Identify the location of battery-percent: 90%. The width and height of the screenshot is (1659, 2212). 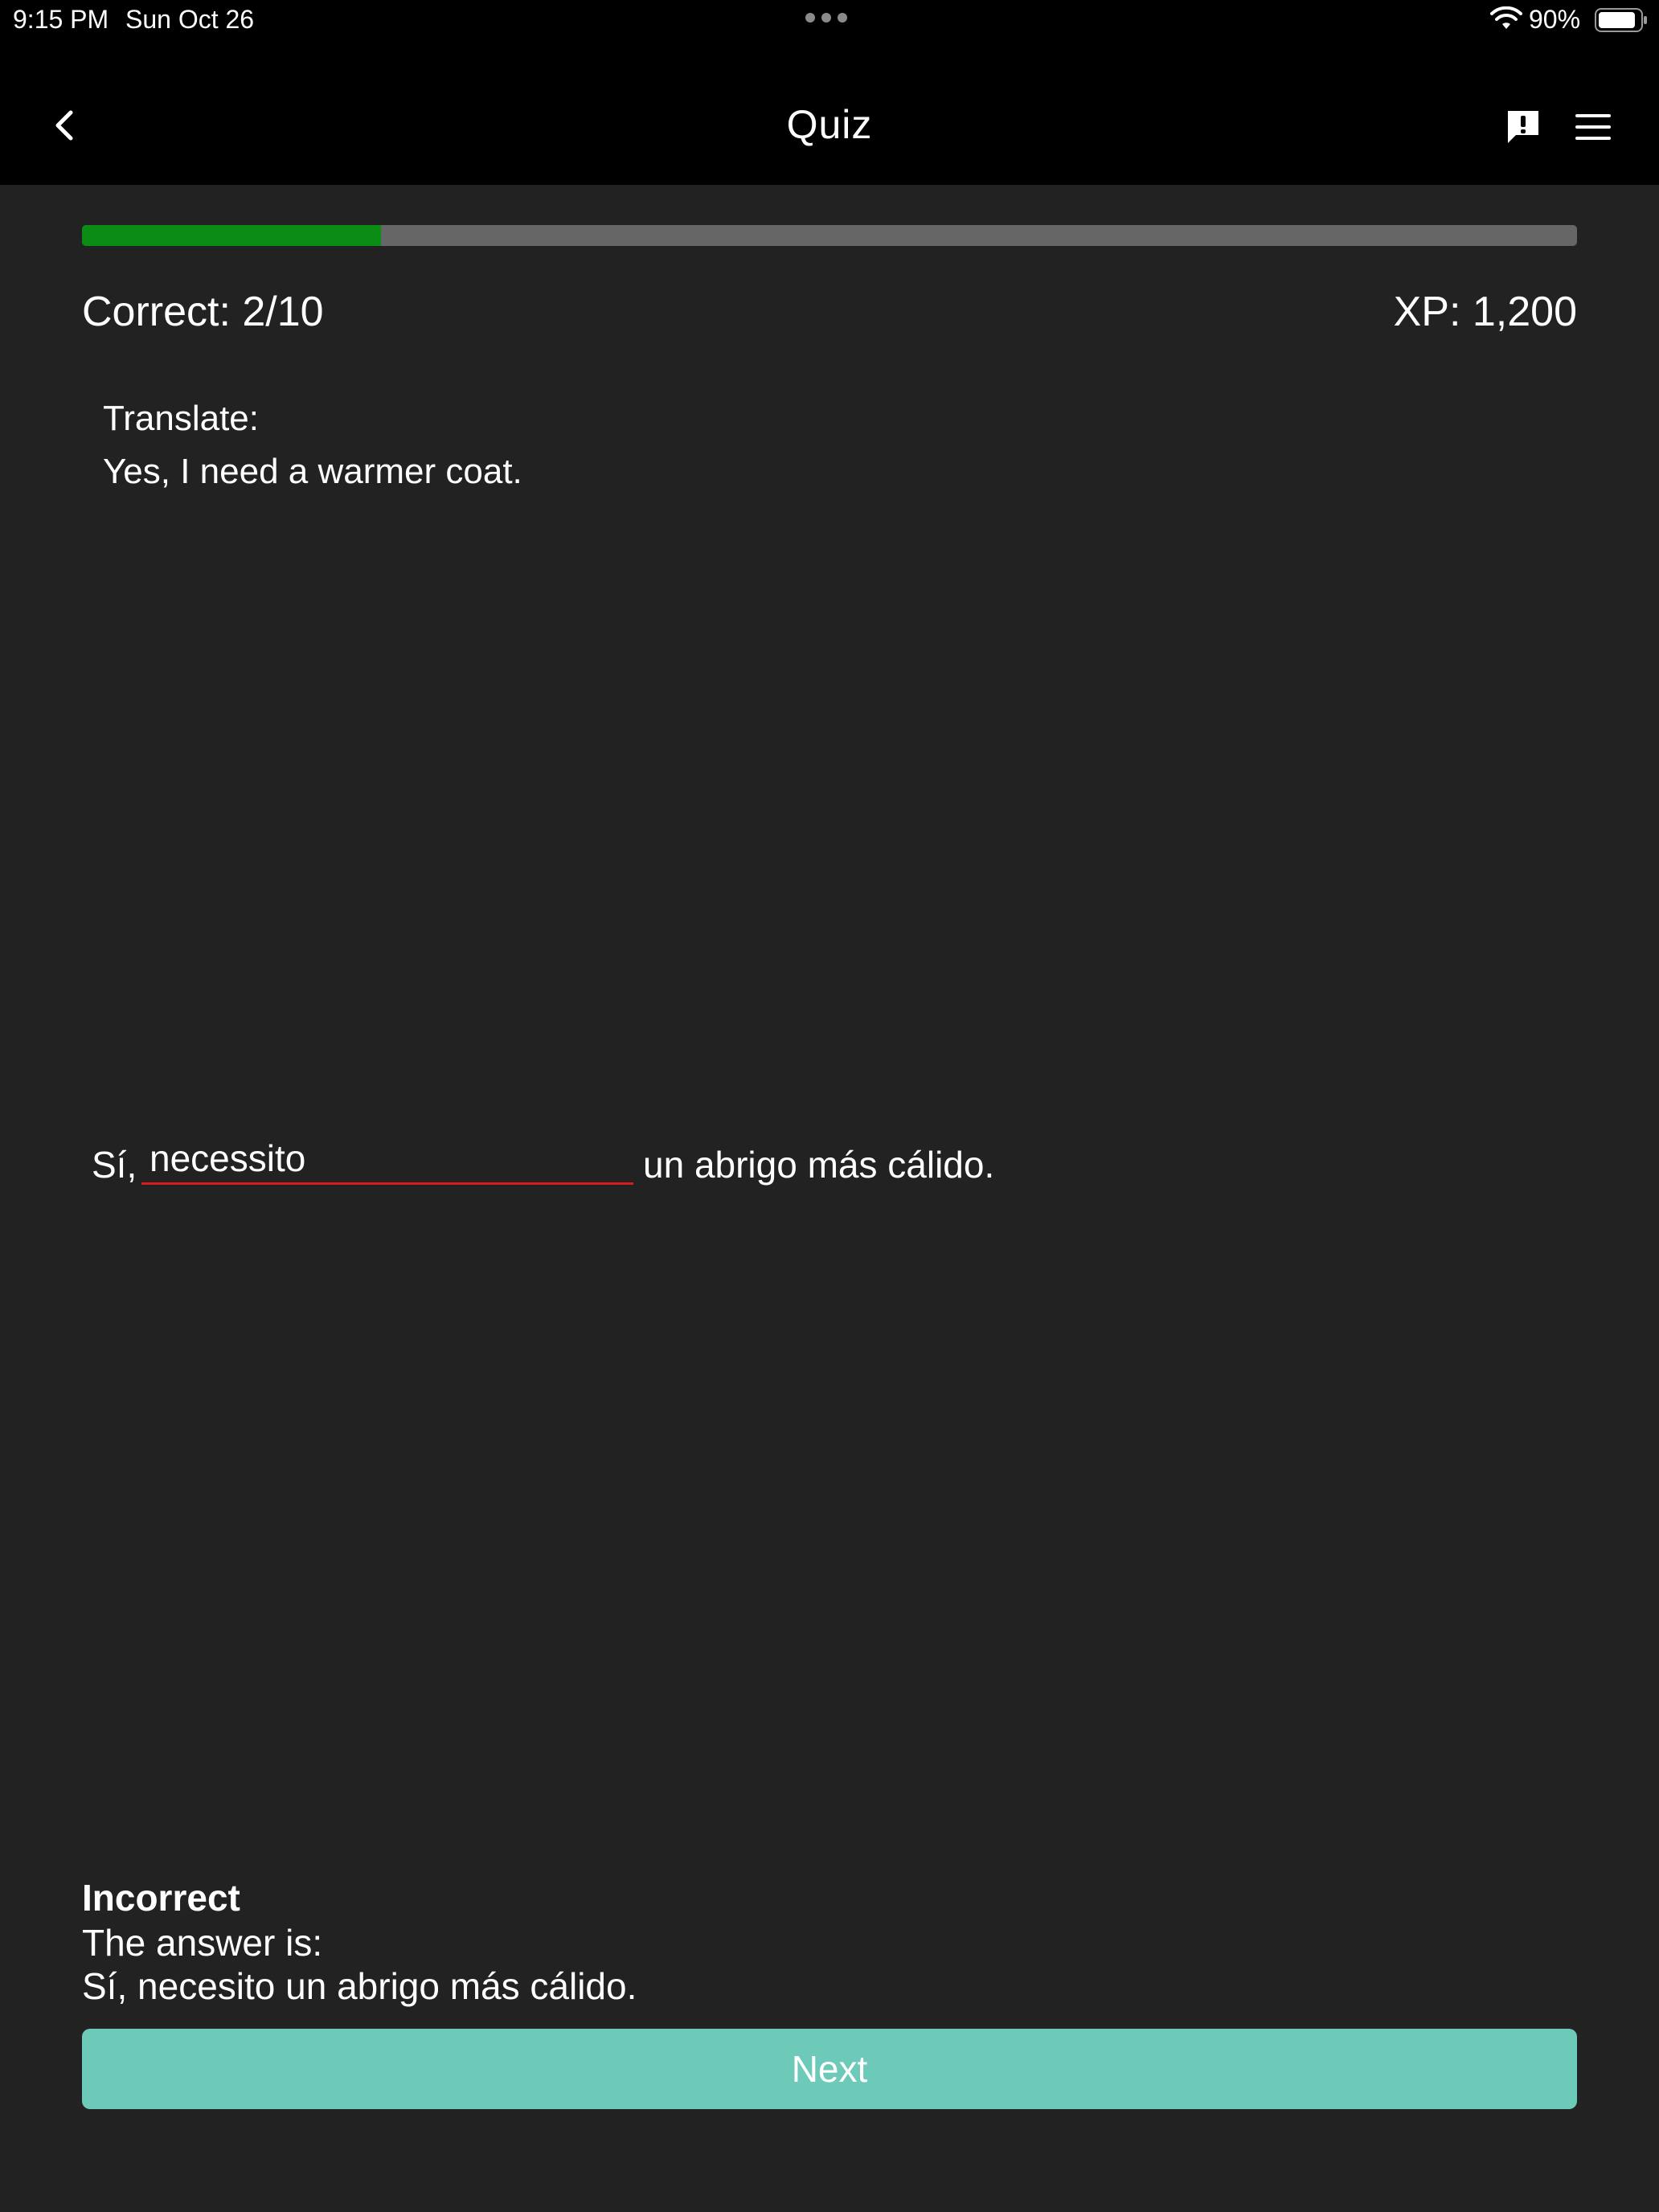
(1555, 19).